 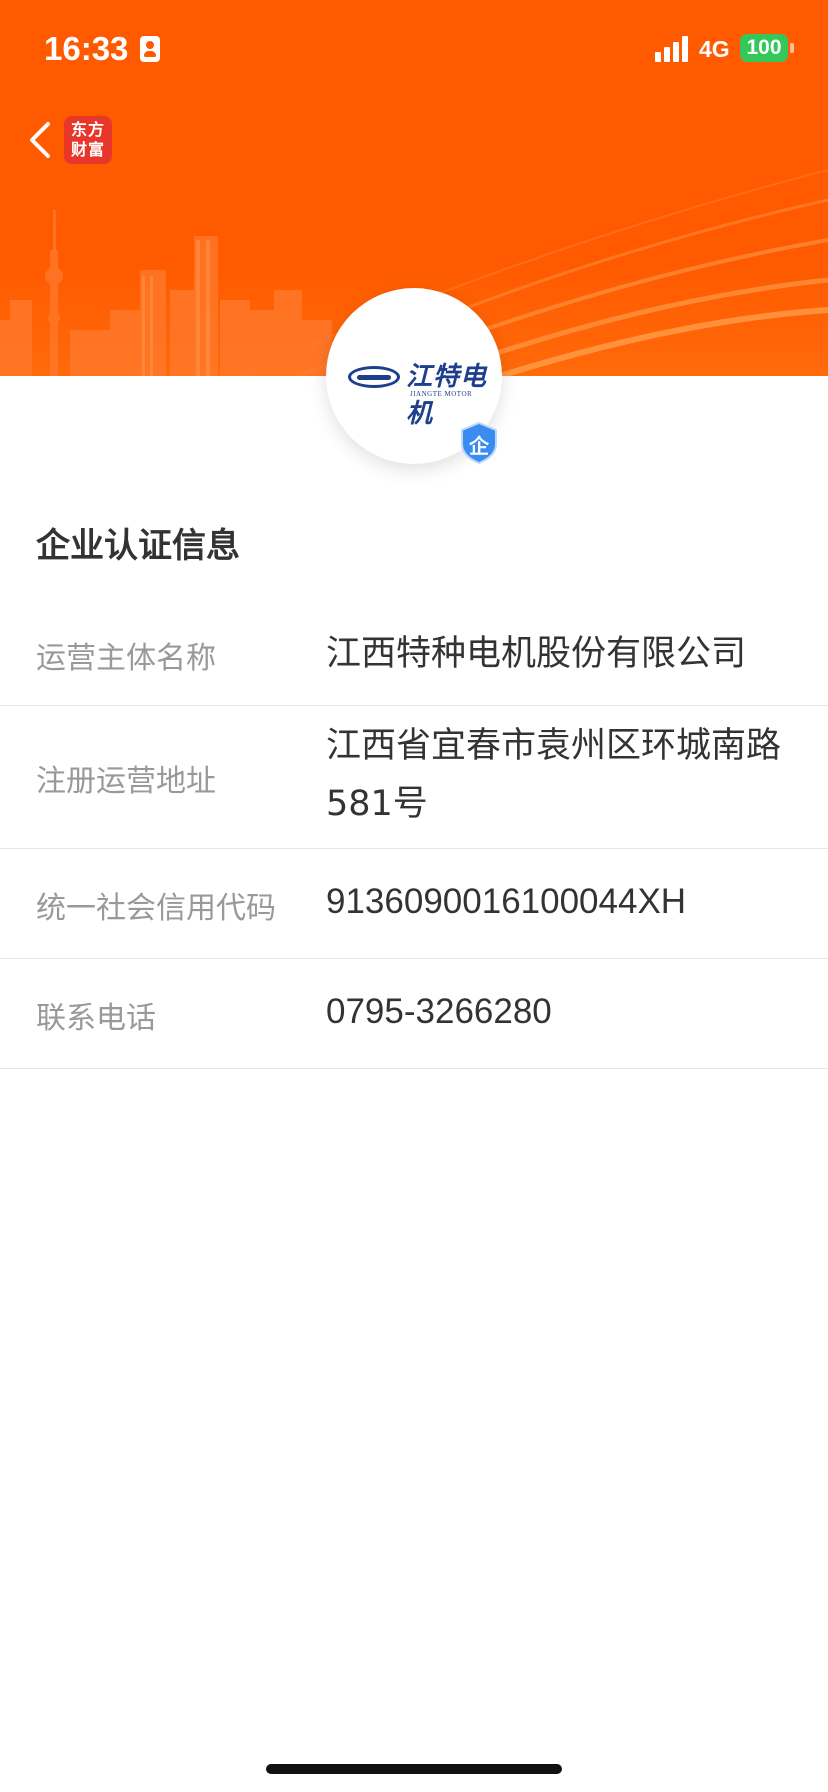 I want to click on back-button, so click(x=42, y=140).